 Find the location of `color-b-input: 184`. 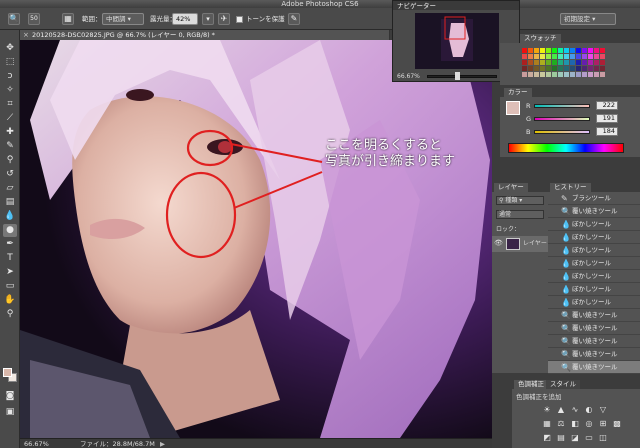

color-b-input: 184 is located at coordinates (607, 131).